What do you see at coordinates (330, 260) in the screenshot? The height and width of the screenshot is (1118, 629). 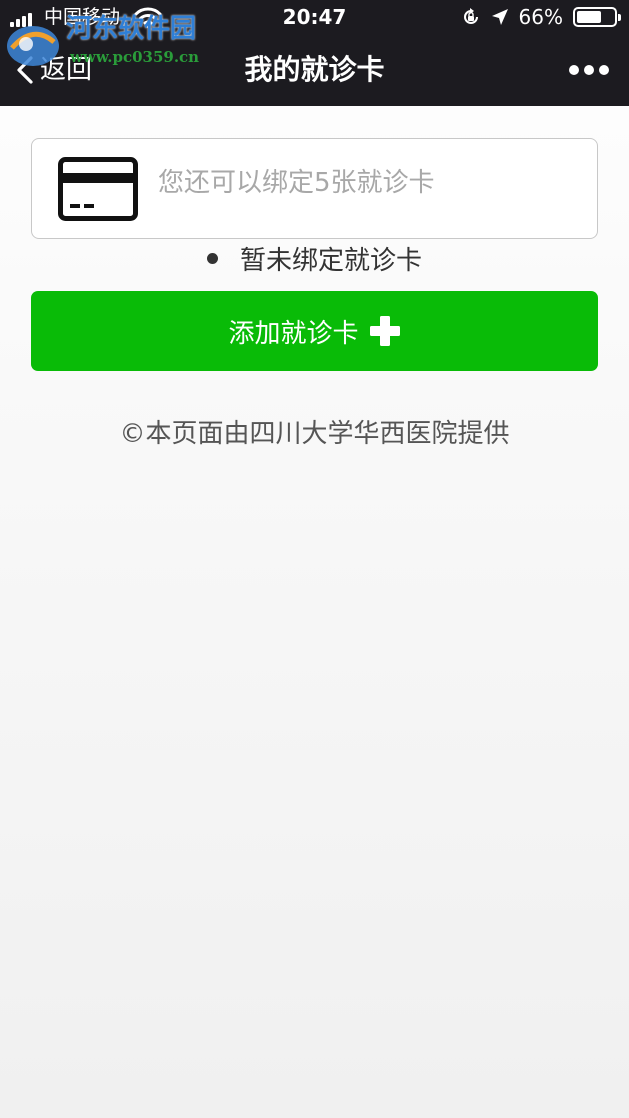 I see `no-card-text: 暂未绑定就诊卡` at bounding box center [330, 260].